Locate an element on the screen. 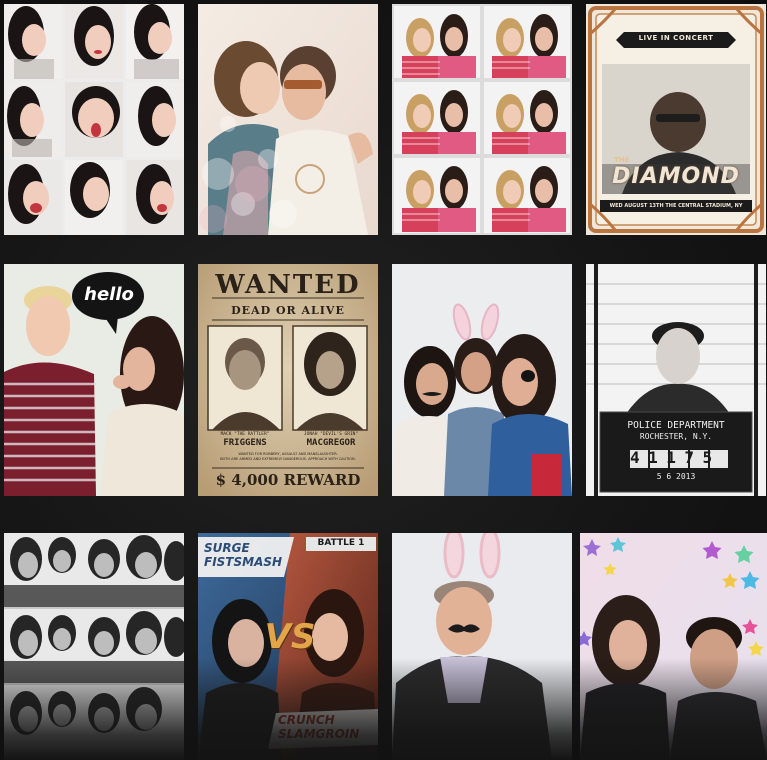 The image size is (767, 760). wanted-left-alias: MACK "THE RATTLER" is located at coordinates (245, 434).